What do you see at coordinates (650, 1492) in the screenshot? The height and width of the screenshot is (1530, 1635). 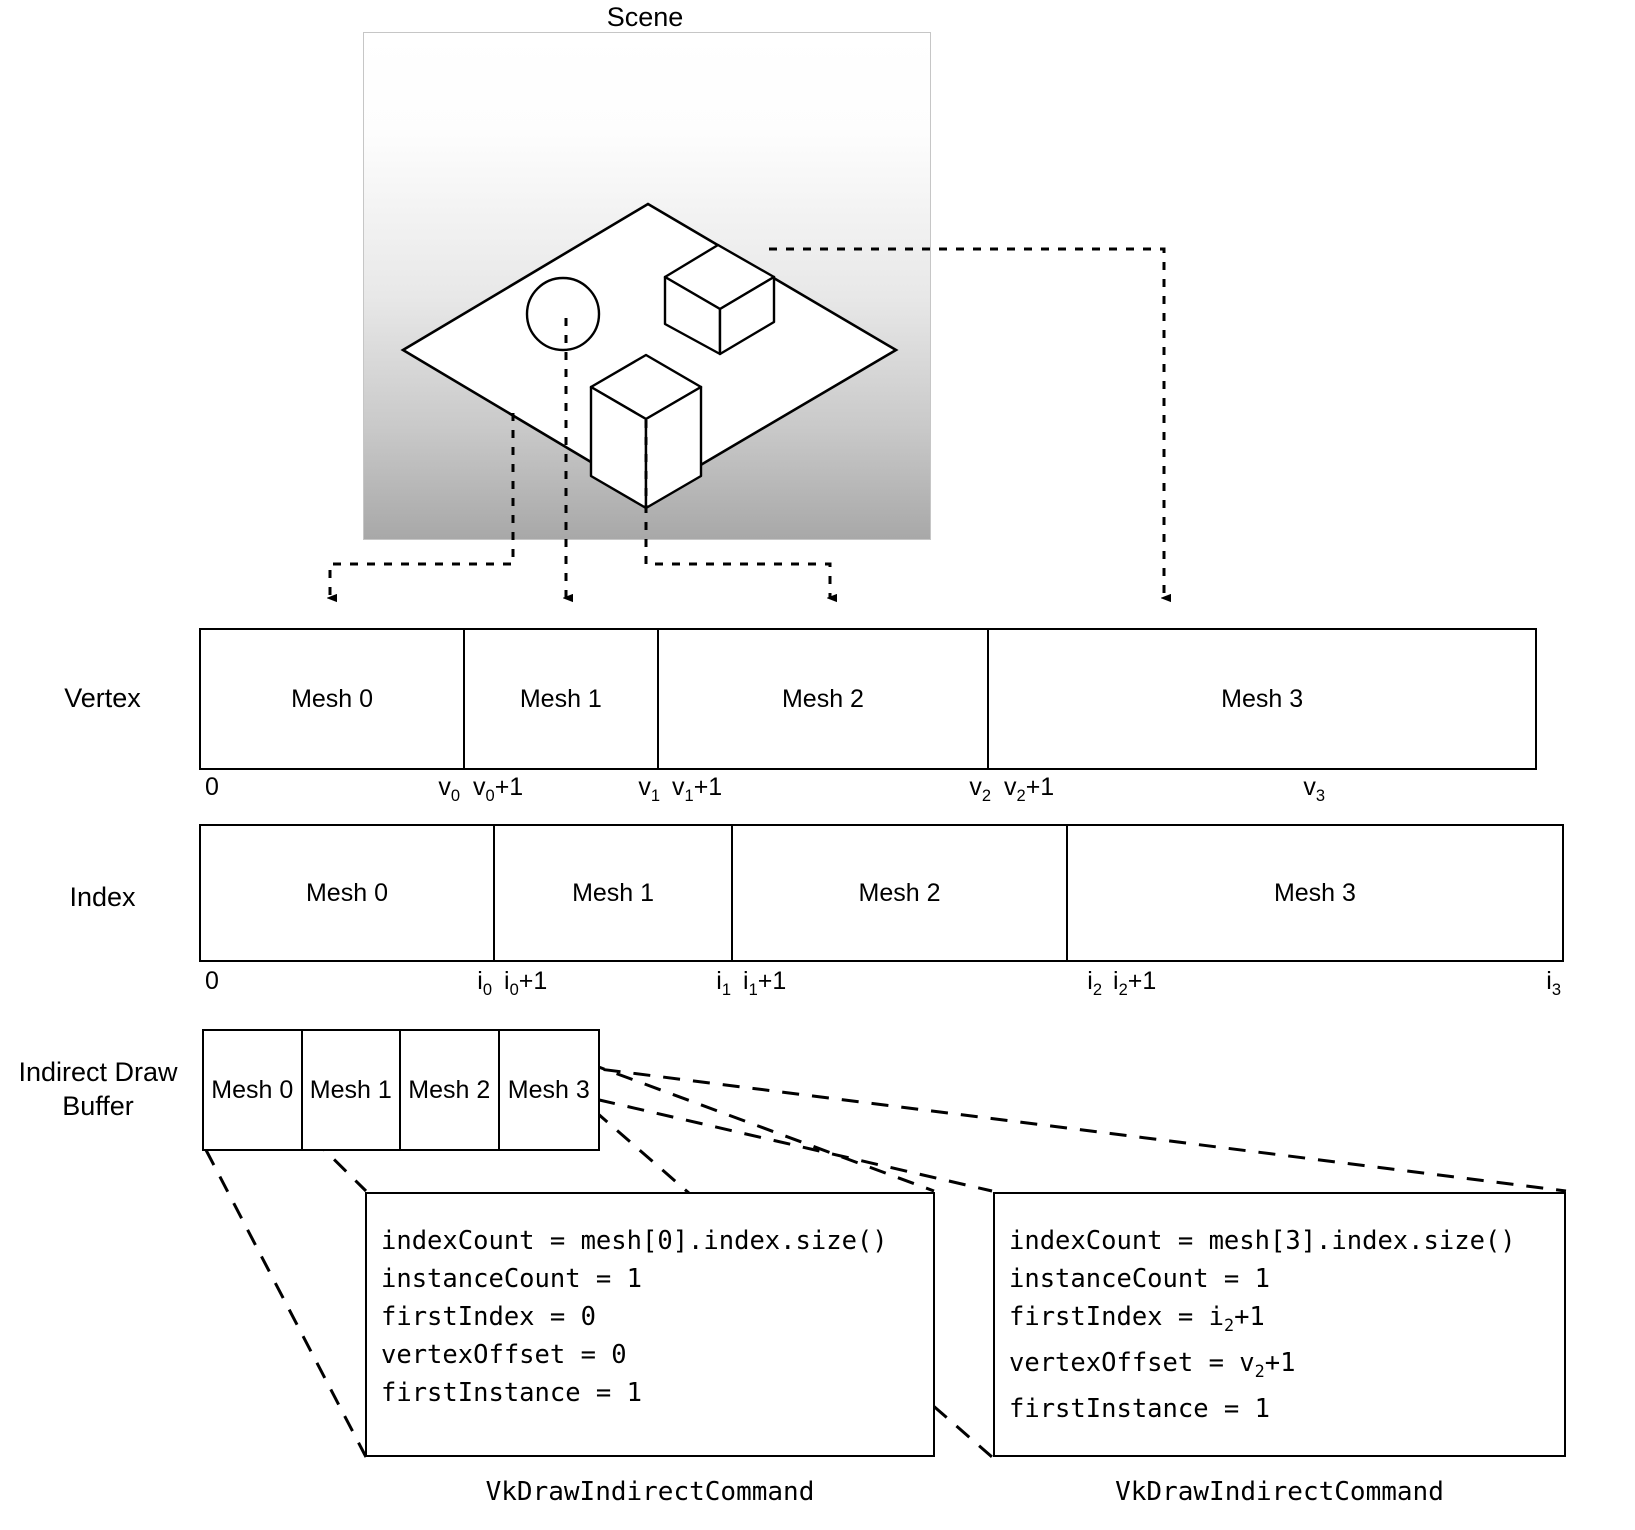 I see `vkdrawindirectcommand-caption-0: VkDrawIndirectCommand` at bounding box center [650, 1492].